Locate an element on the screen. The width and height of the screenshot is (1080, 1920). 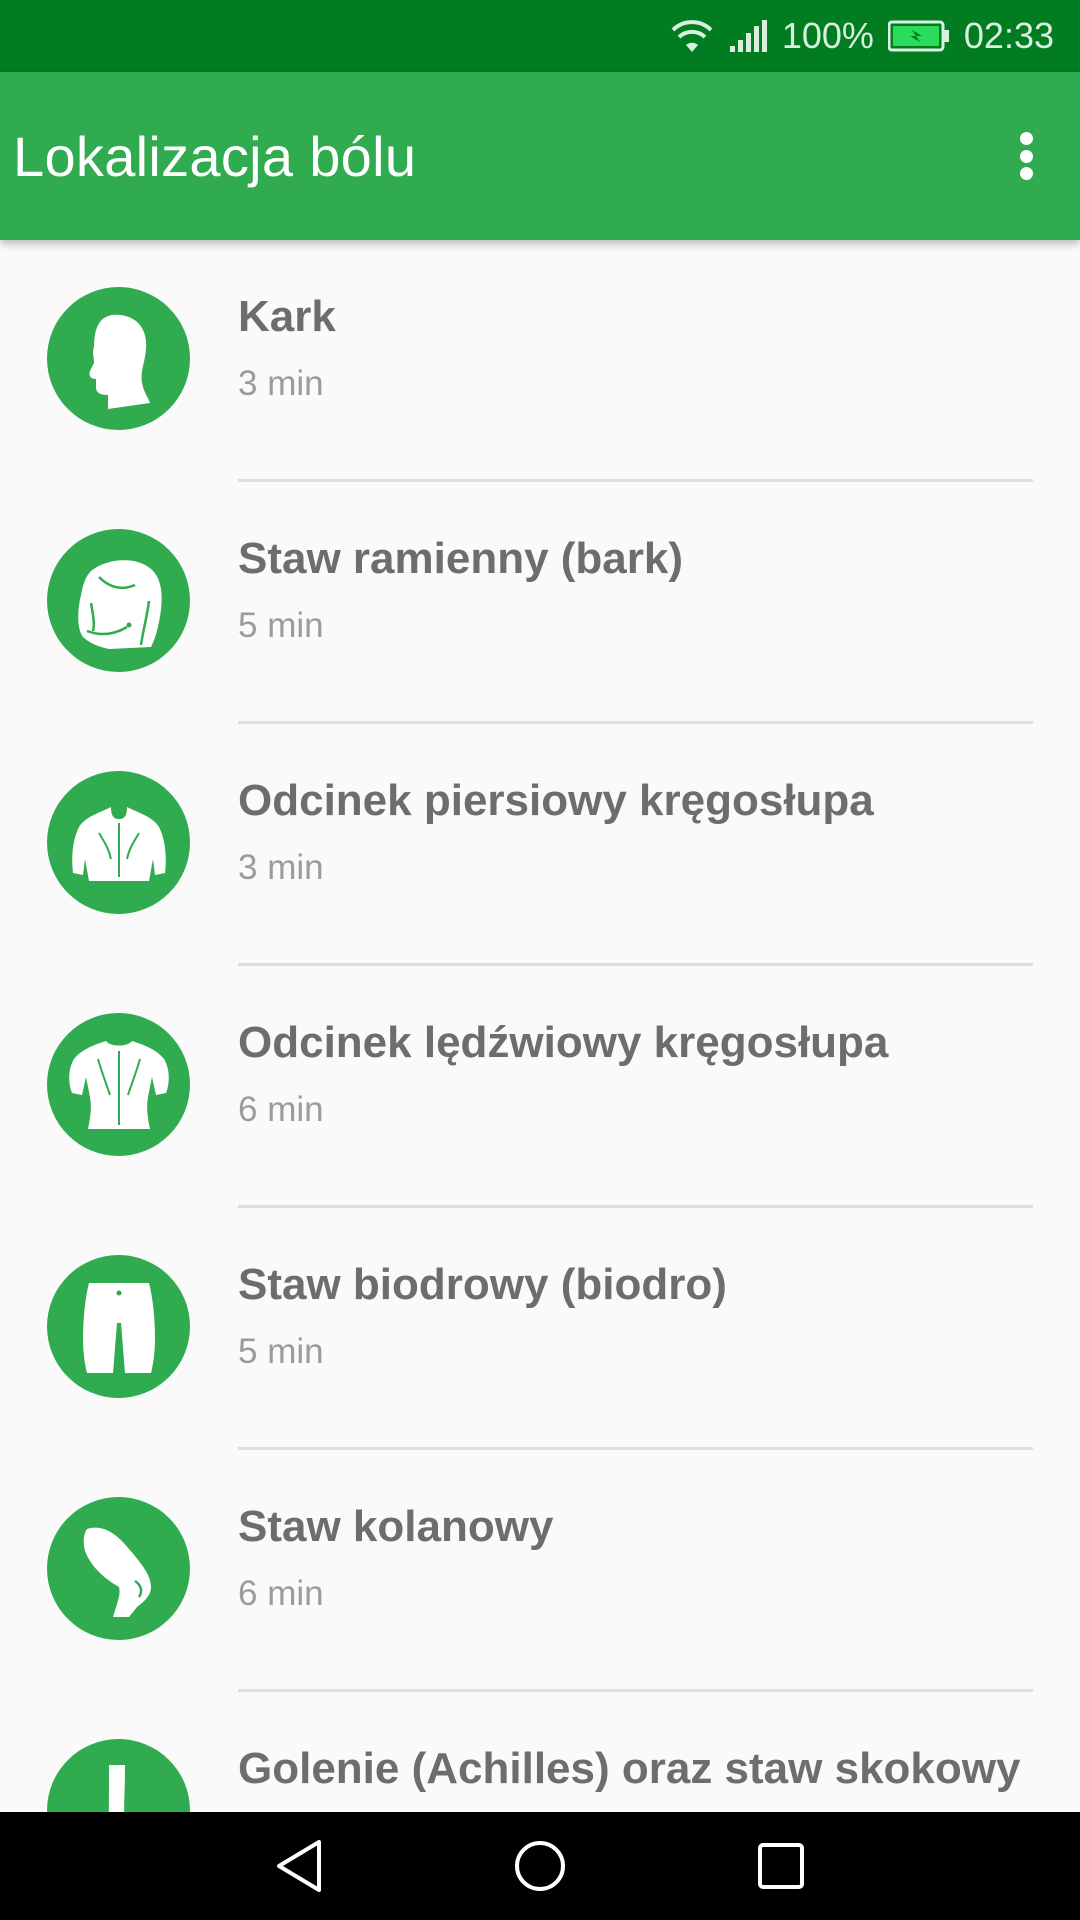
list-item-staw-biodrowy: Staw biodrowy (biodro) 5 min is located at coordinates (540, 1329).